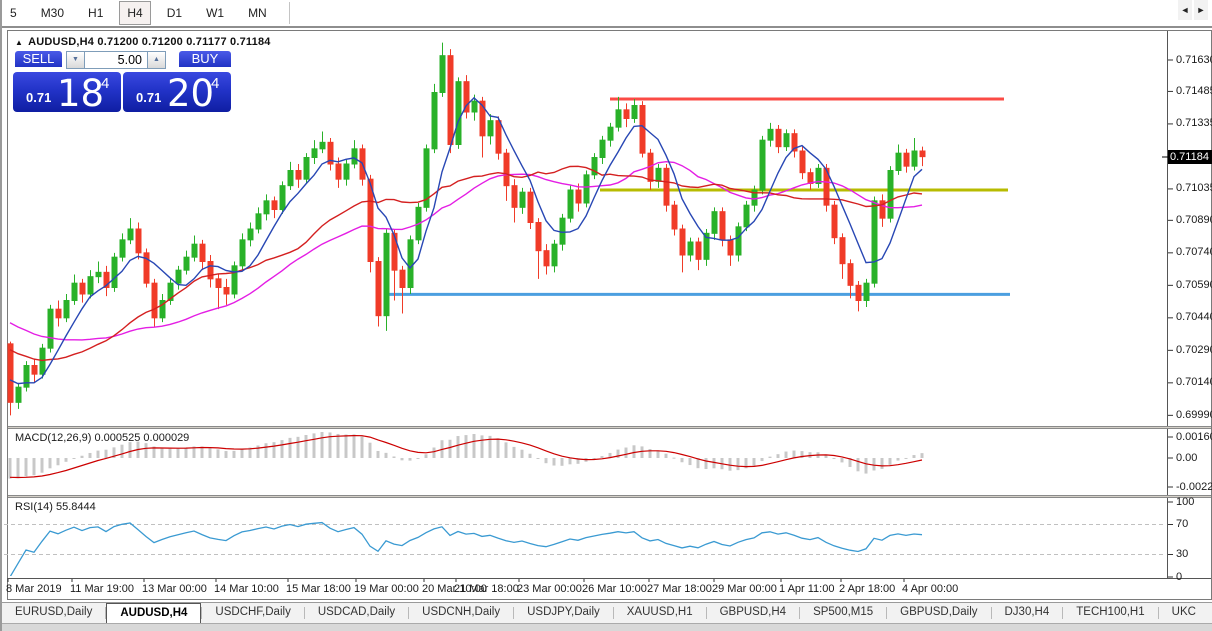  Describe the element at coordinates (356, 613) in the screenshot. I see `chart-tab-usdcad-daily: USDCAD,Daily` at that location.